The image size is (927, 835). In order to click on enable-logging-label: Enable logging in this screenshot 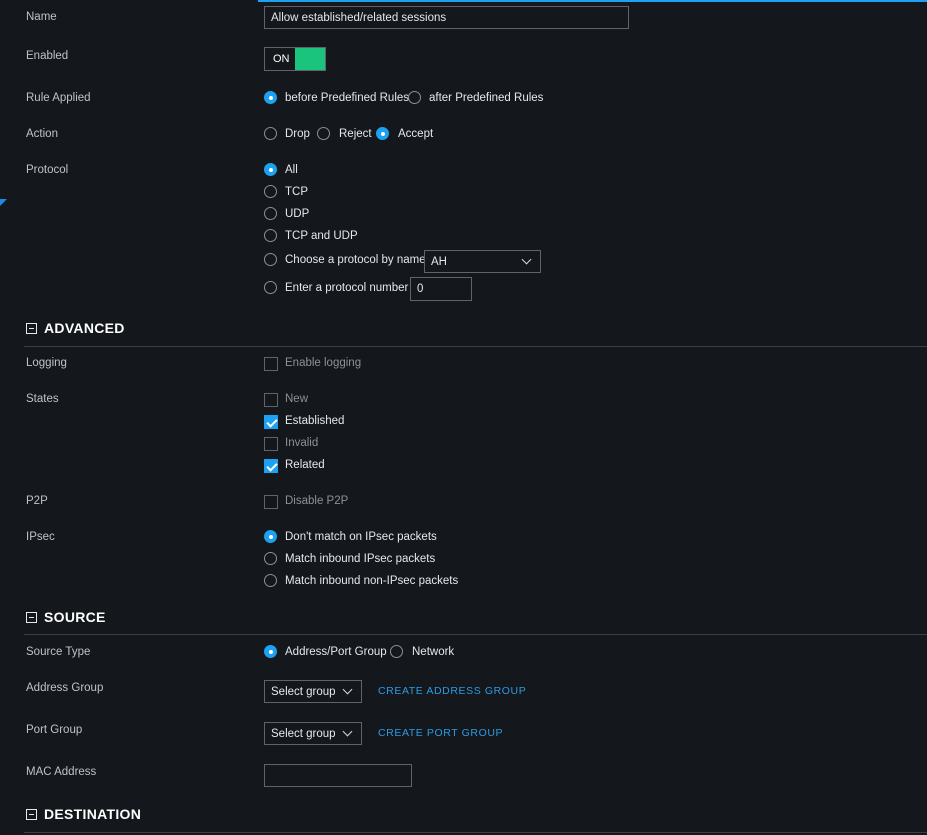, I will do `click(323, 363)`.